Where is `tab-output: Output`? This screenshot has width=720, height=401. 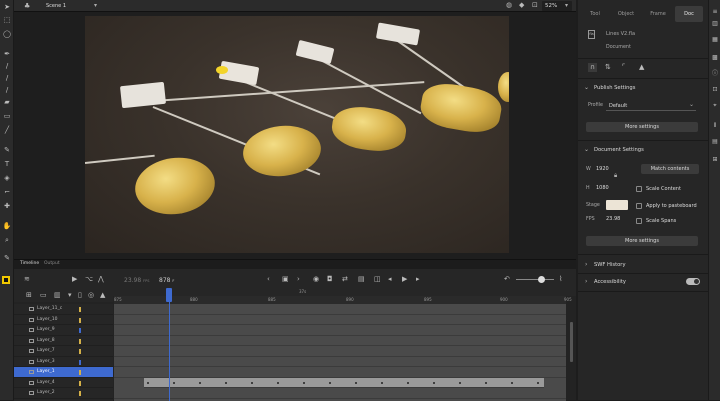
tab-output: Output is located at coordinates (52, 263).